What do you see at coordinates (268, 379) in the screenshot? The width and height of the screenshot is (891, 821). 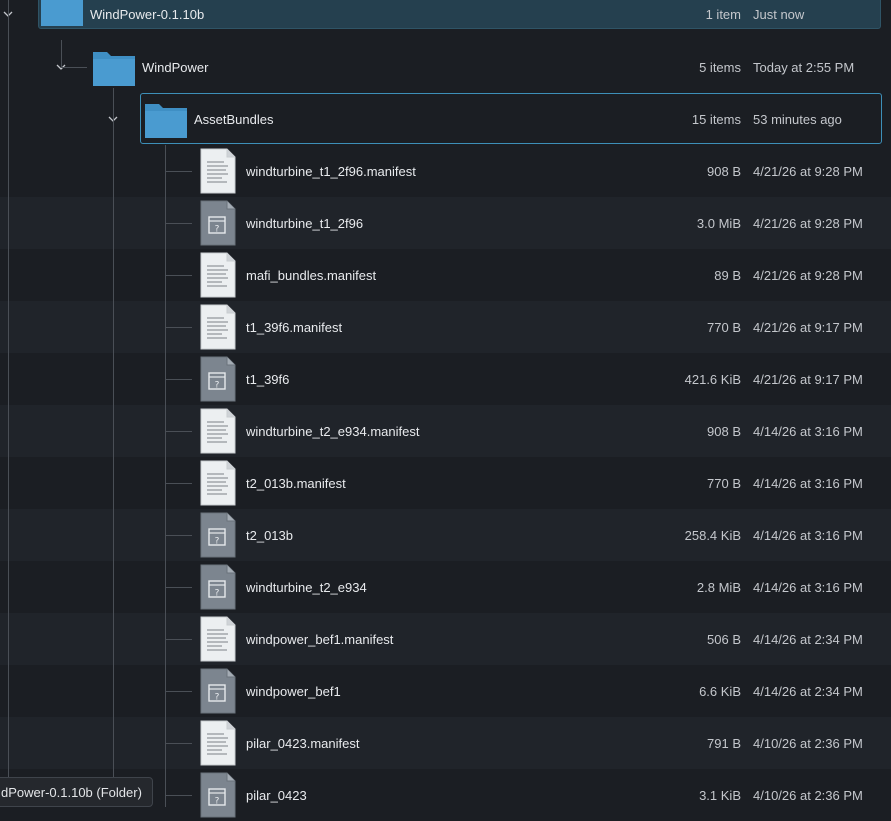 I see `file-name: t1_39f6` at bounding box center [268, 379].